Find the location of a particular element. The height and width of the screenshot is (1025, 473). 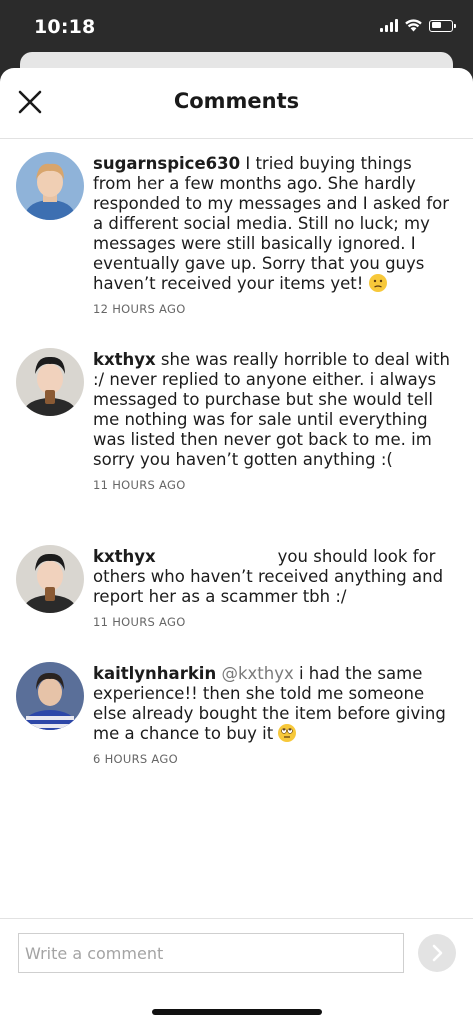

arrow-right-icon is located at coordinates (437, 953).